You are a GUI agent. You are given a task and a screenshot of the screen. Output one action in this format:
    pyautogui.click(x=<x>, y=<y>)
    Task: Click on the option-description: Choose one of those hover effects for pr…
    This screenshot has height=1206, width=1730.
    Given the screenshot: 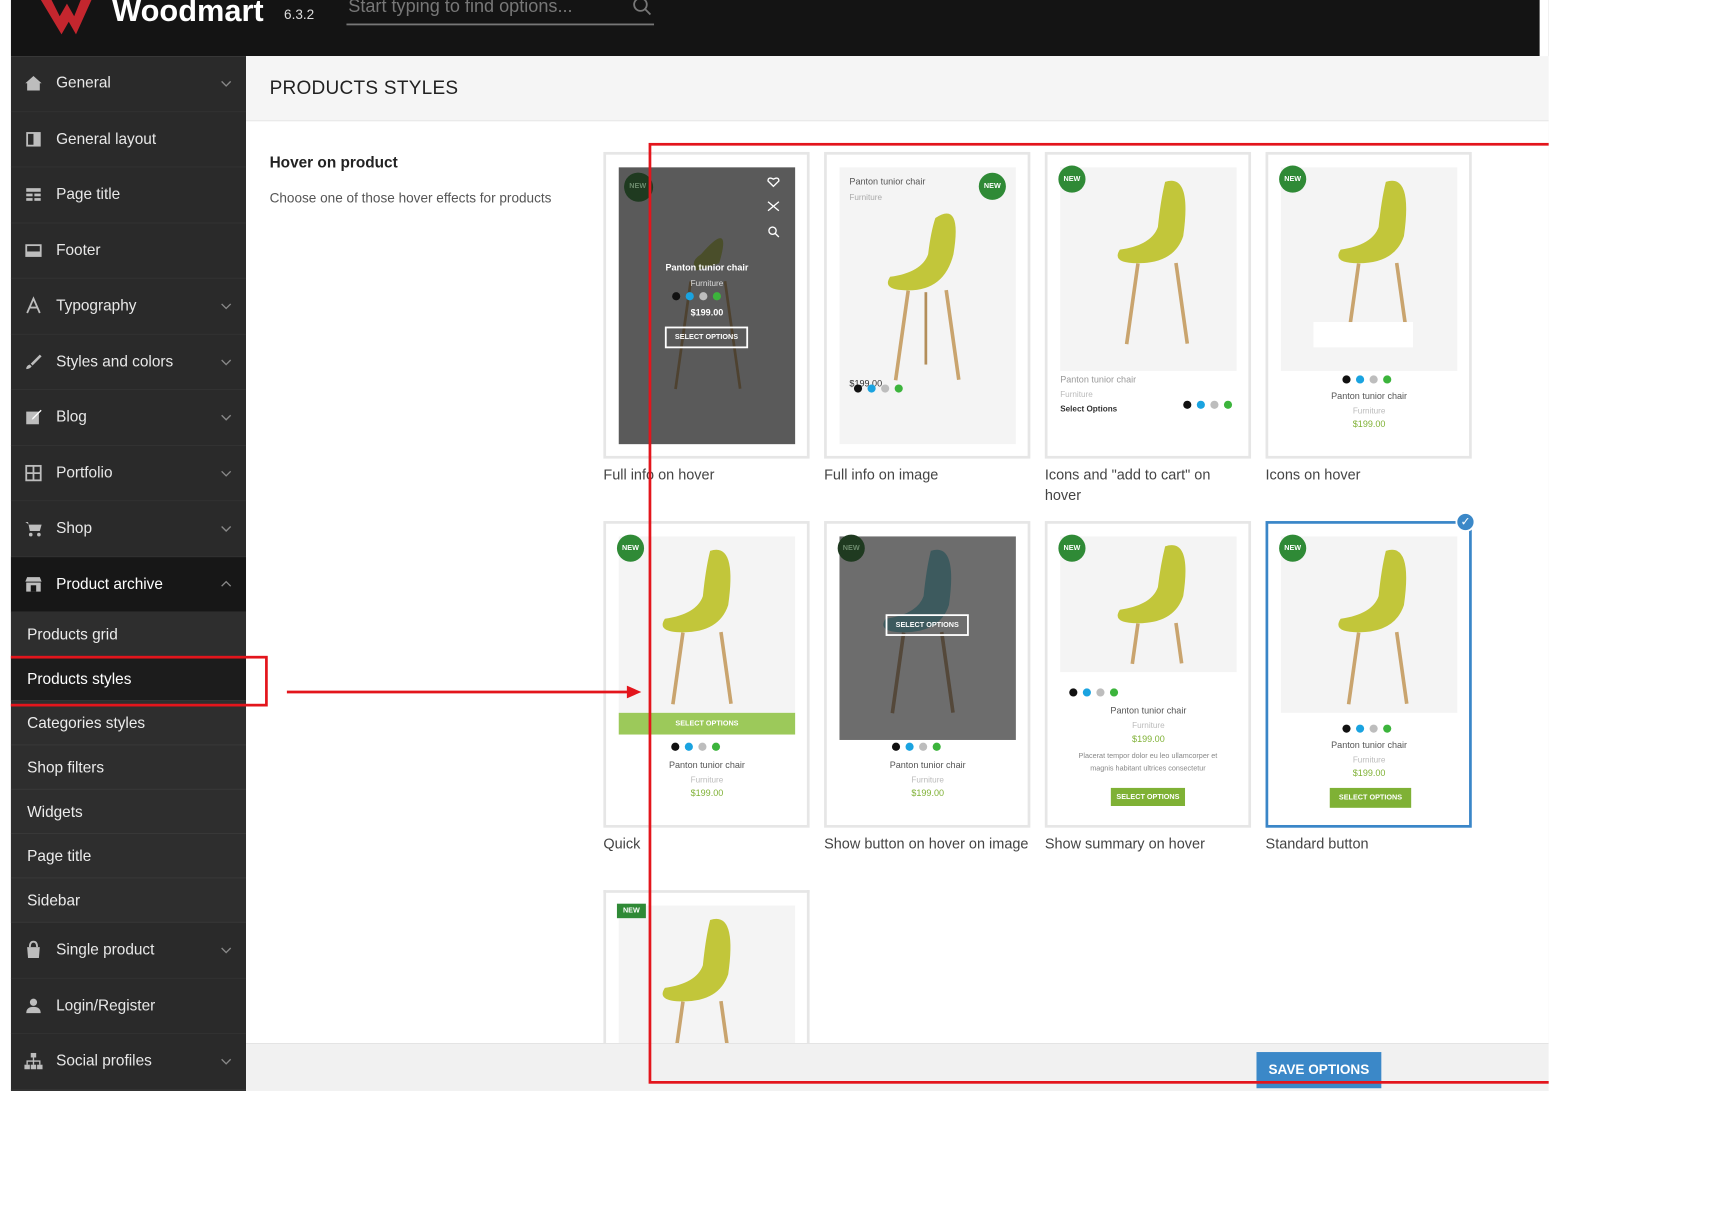 What is the action you would take?
    pyautogui.click(x=410, y=198)
    